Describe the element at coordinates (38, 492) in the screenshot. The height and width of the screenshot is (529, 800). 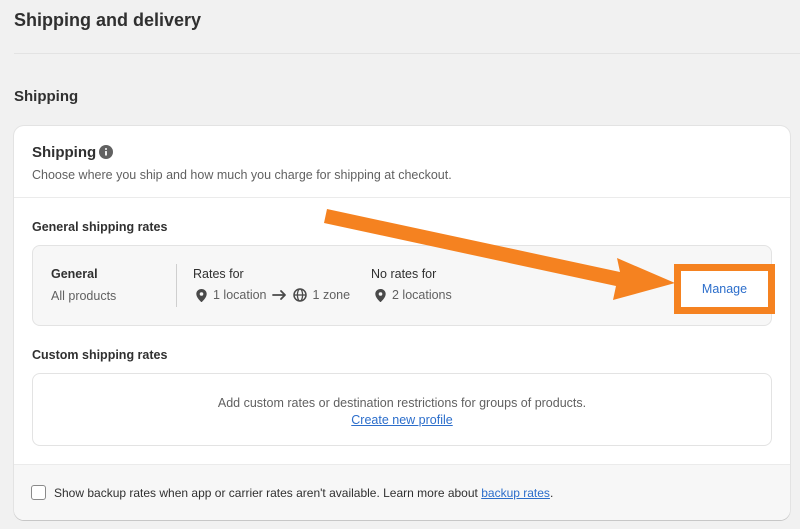
I see `backup-rates-checkbox` at that location.